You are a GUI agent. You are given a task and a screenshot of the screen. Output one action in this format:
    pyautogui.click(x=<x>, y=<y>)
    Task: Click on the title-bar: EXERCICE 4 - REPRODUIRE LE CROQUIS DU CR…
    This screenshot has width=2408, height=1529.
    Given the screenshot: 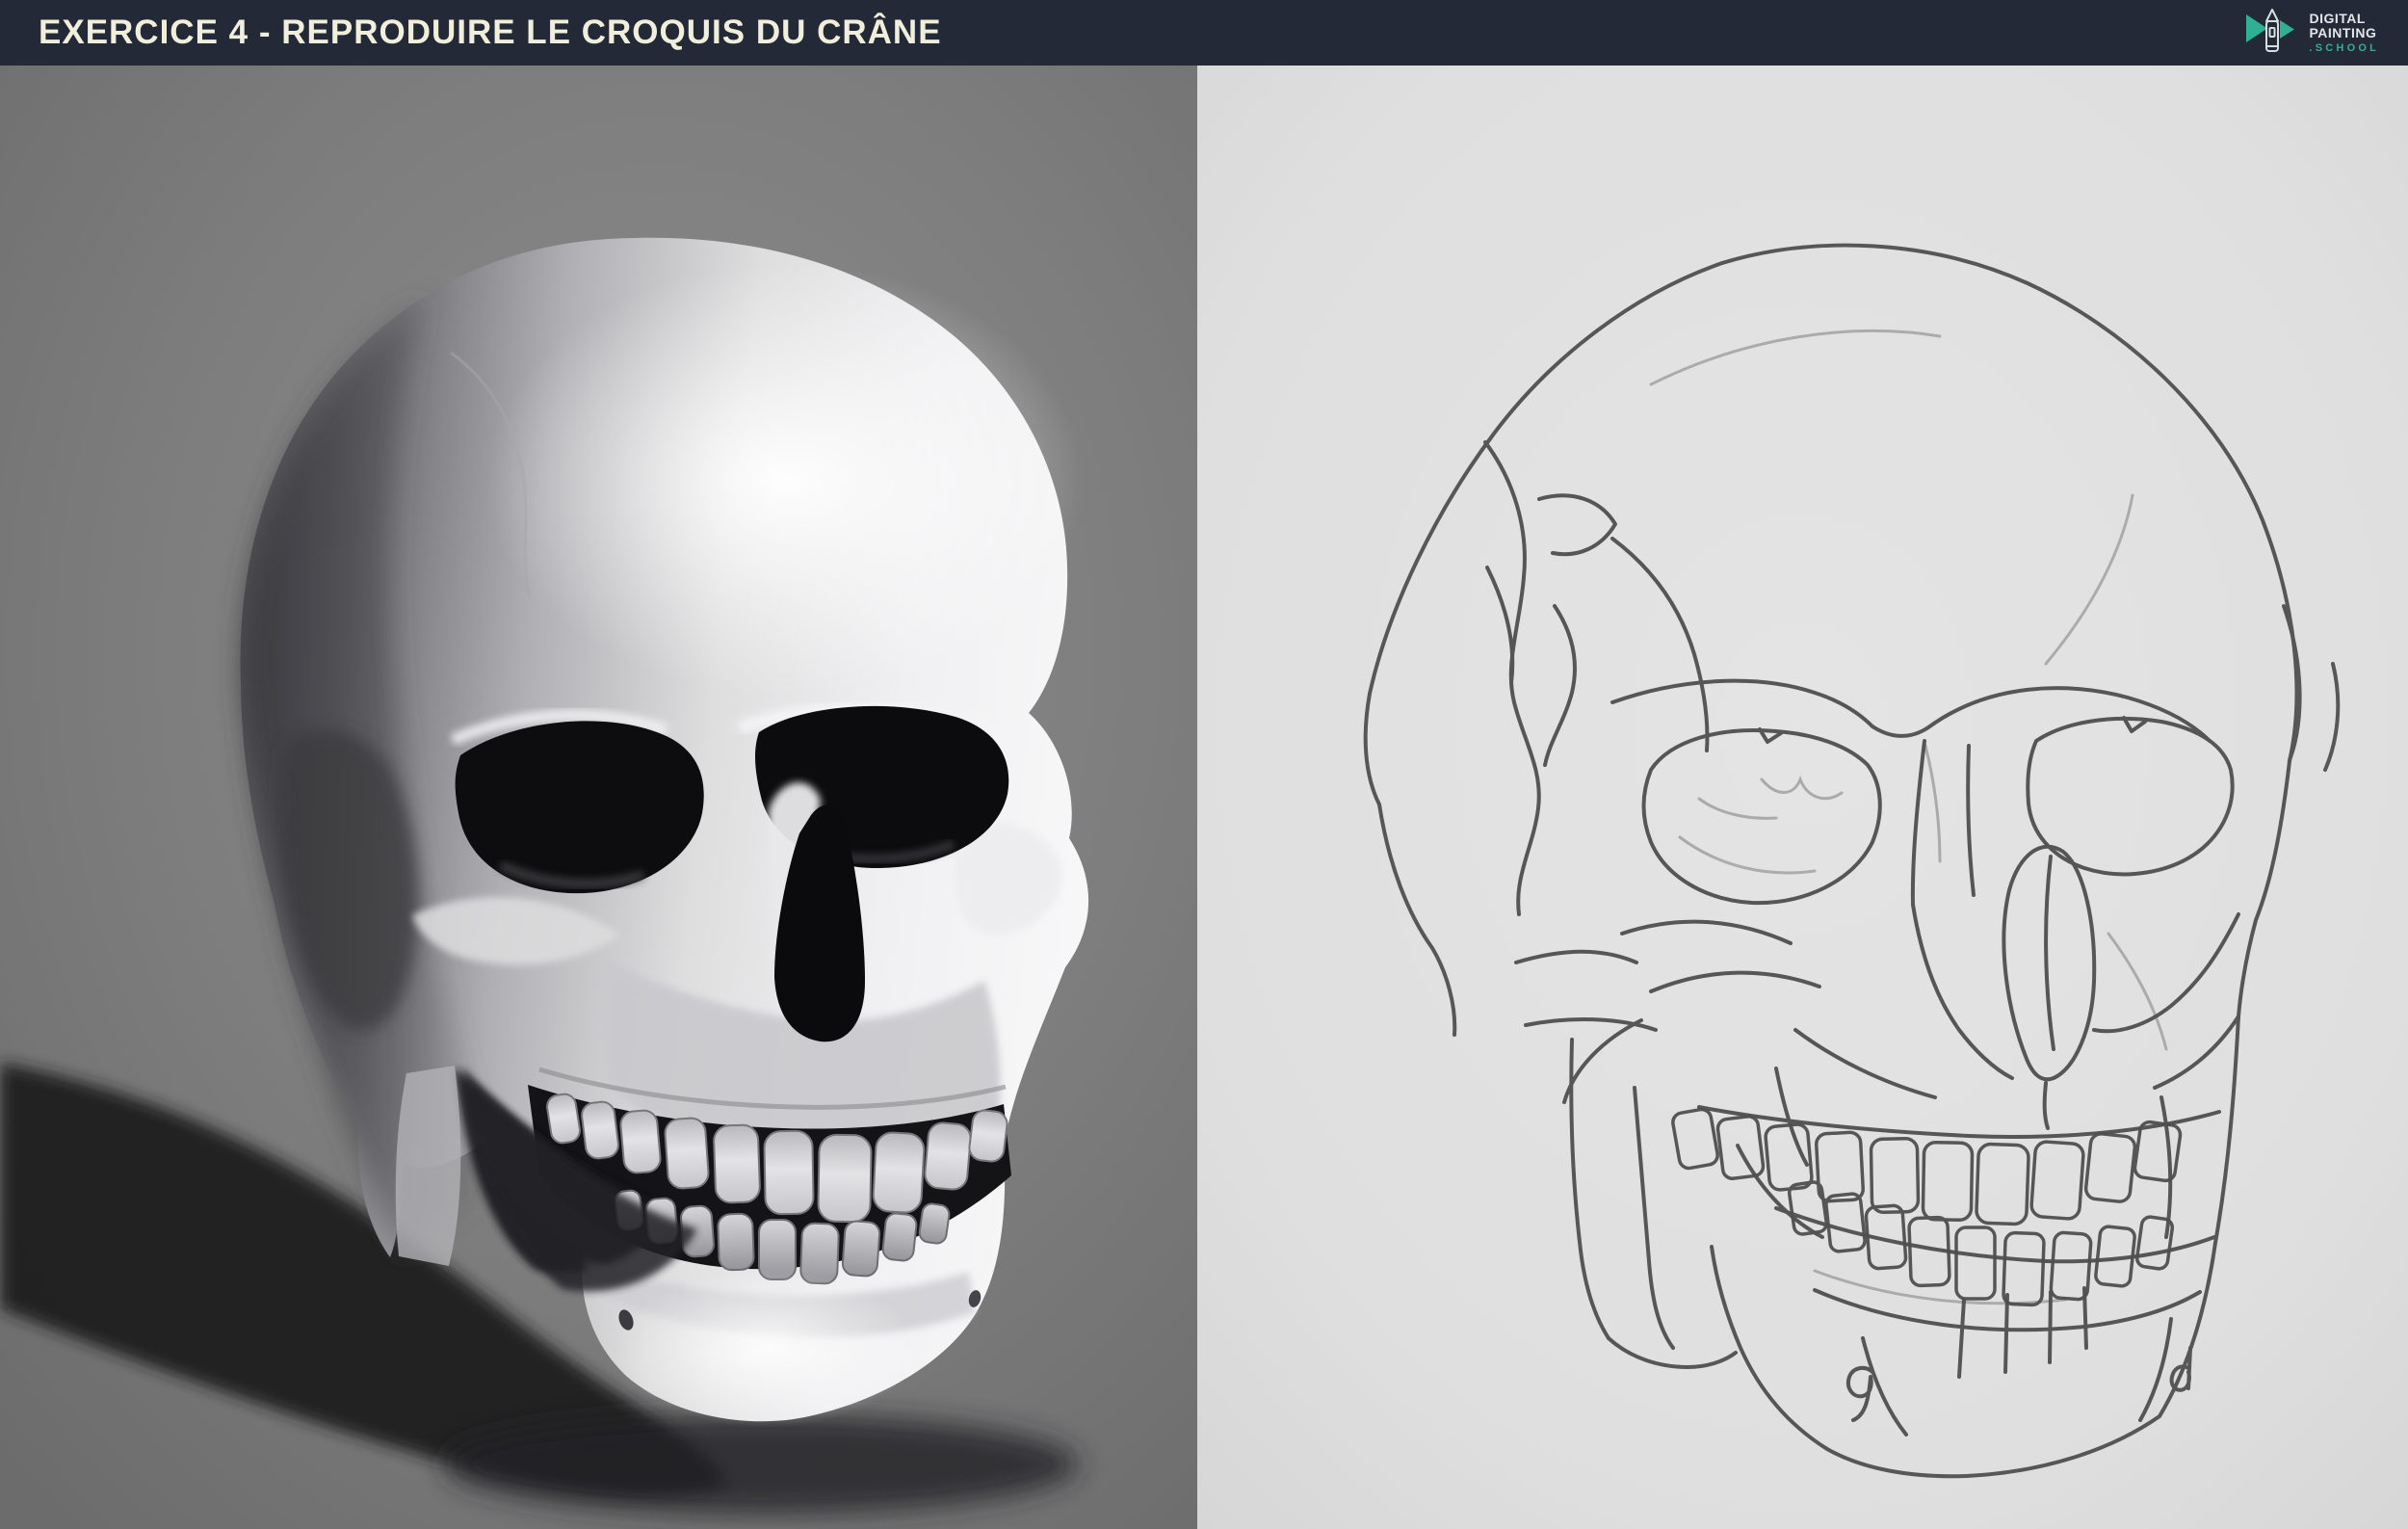 What is the action you would take?
    pyautogui.click(x=1204, y=33)
    